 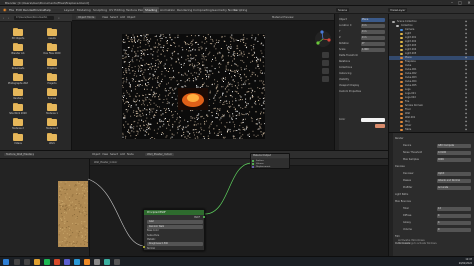 What do you see at coordinates (175, 222) in the screenshot?
I see `bsdf-node-row: GGX` at bounding box center [175, 222].